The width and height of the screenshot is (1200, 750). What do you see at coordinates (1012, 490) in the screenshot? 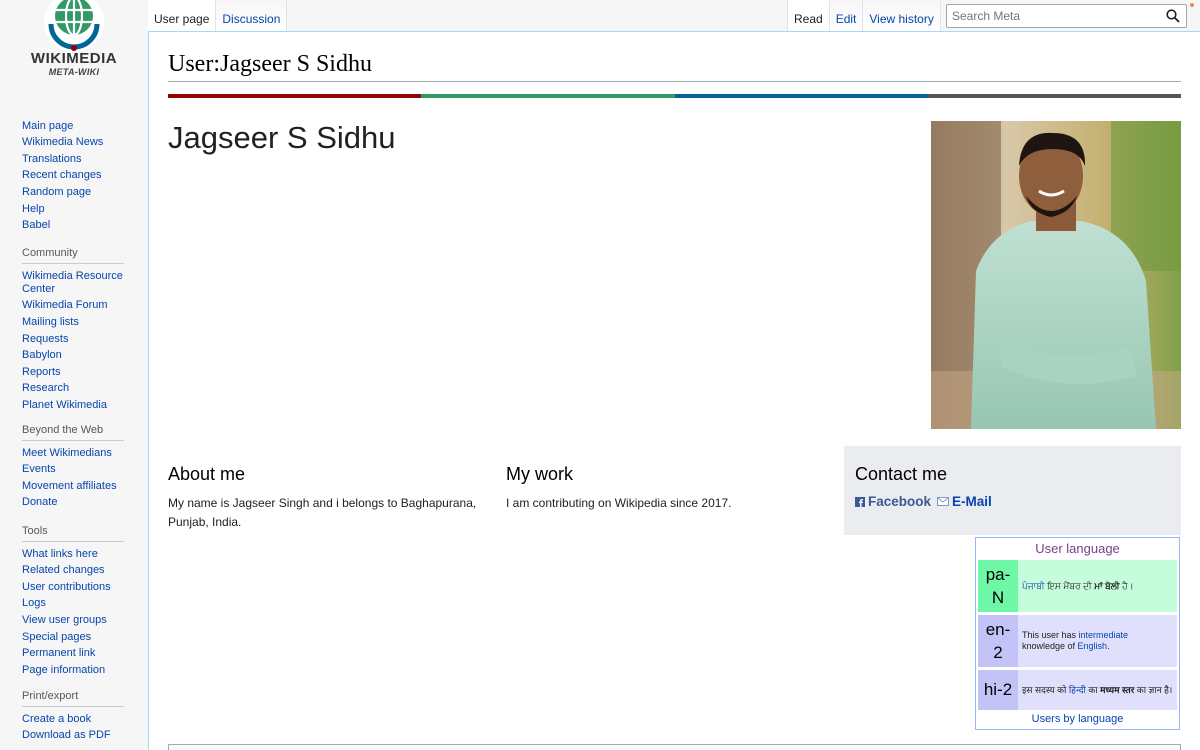
I see `contact-section: Contact me Facebook E-Mail` at bounding box center [1012, 490].